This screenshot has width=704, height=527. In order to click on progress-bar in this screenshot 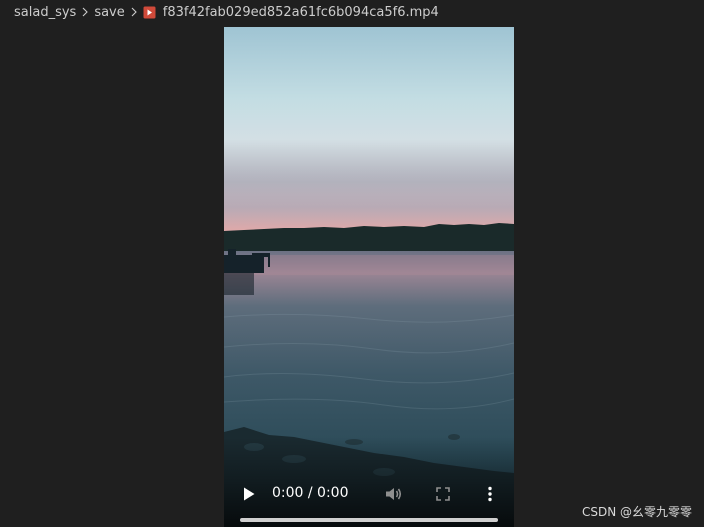, I will do `click(369, 520)`.